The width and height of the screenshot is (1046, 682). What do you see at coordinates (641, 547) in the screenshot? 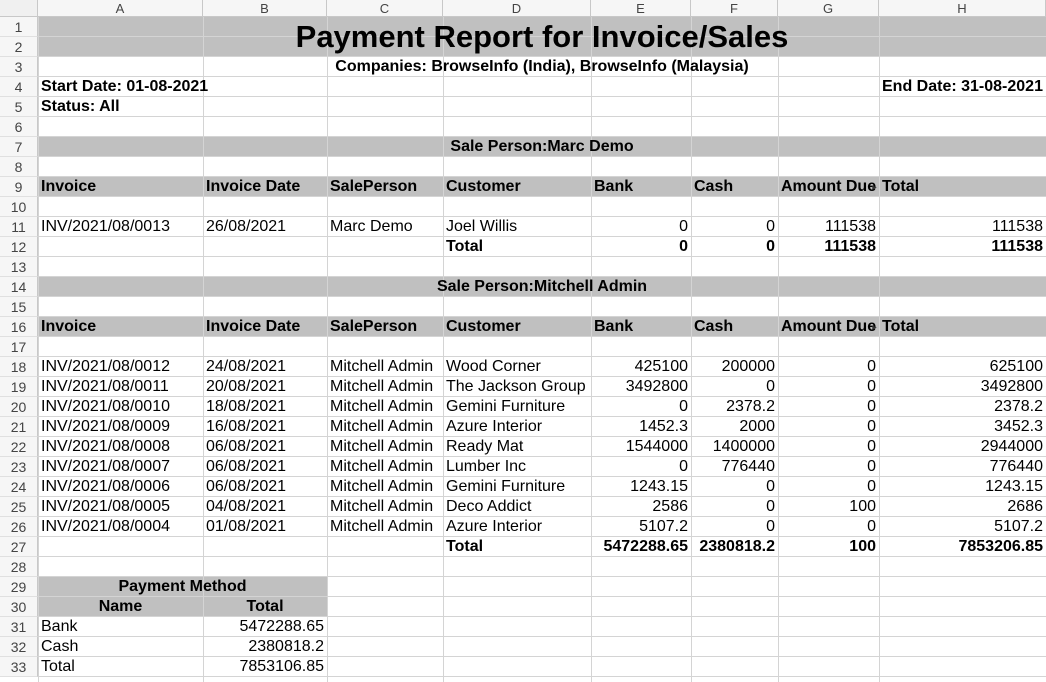
I see `total-value: 5472288.65` at bounding box center [641, 547].